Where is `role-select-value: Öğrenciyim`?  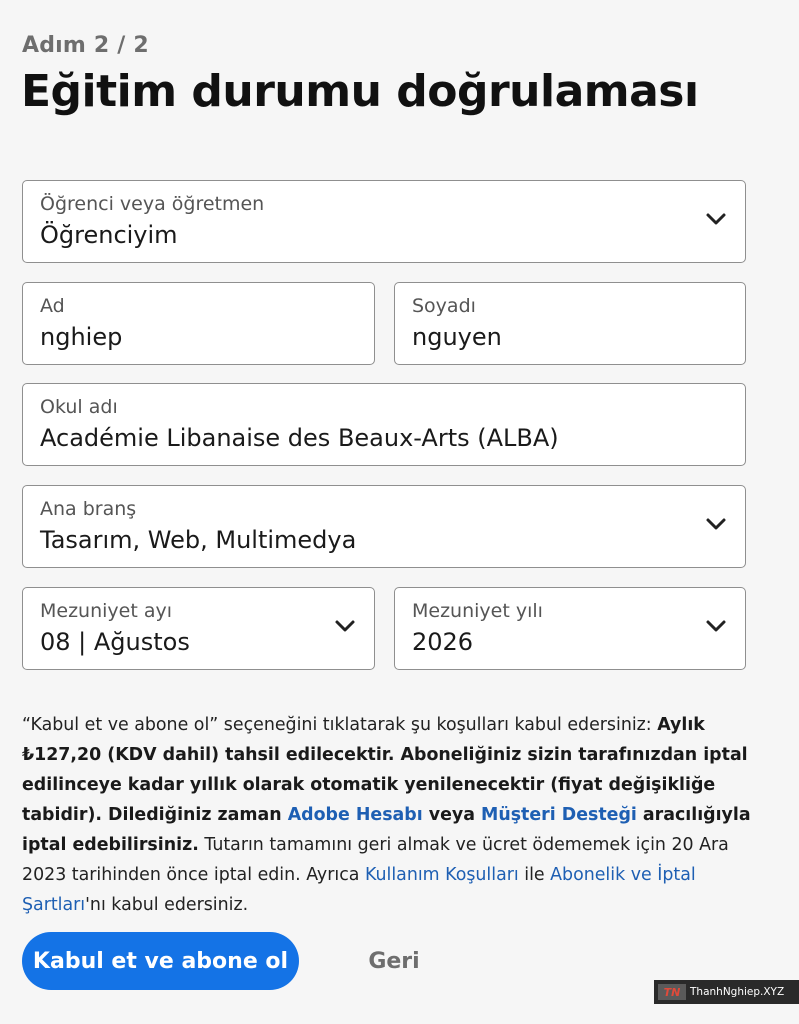
role-select-value: Öğrenciyim is located at coordinates (109, 235).